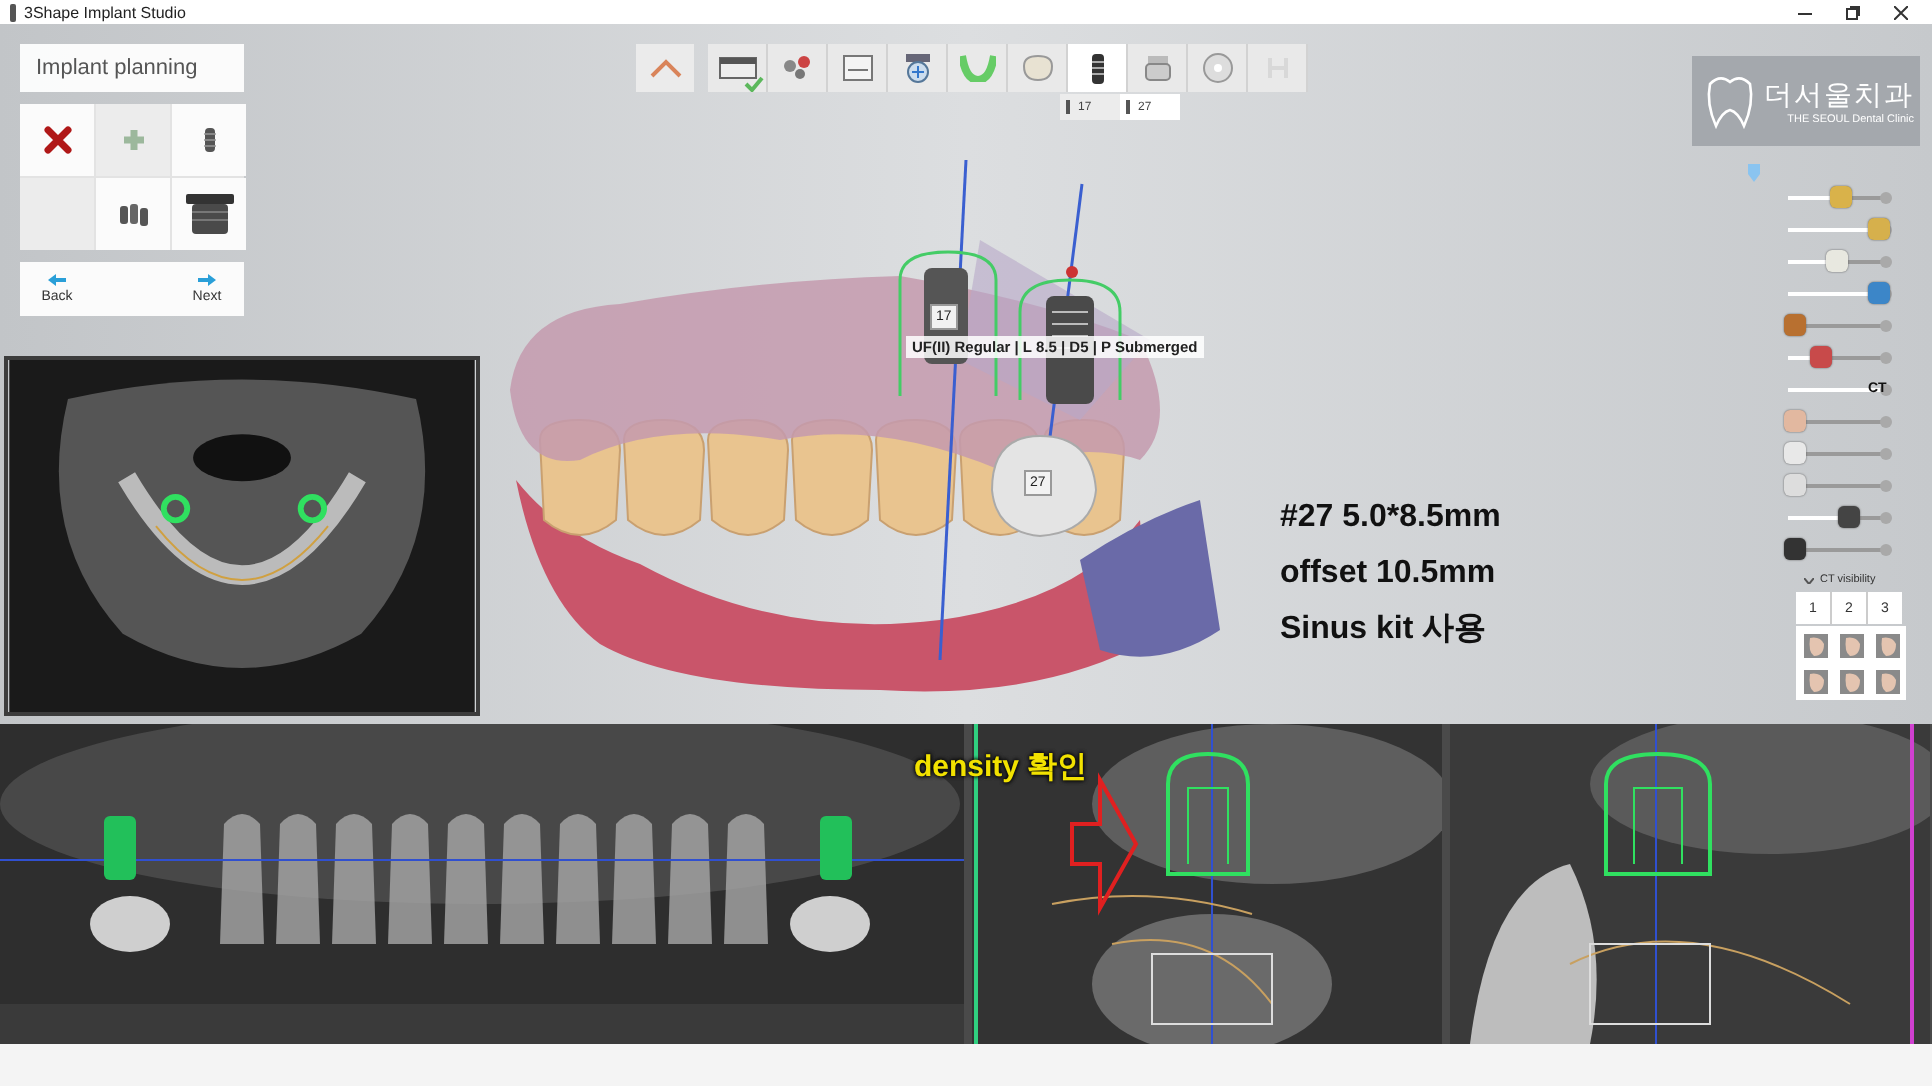 This screenshot has height=1086, width=1932. Describe the element at coordinates (1217, 68) in the screenshot. I see `disc-icon` at that location.